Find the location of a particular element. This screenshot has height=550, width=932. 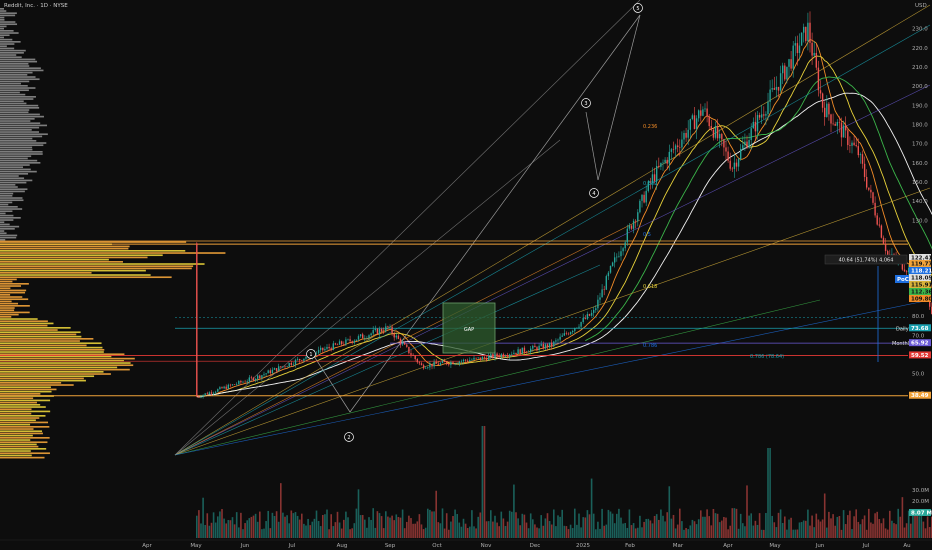

volume-tag-value: 8.07 M is located at coordinates (921, 514).